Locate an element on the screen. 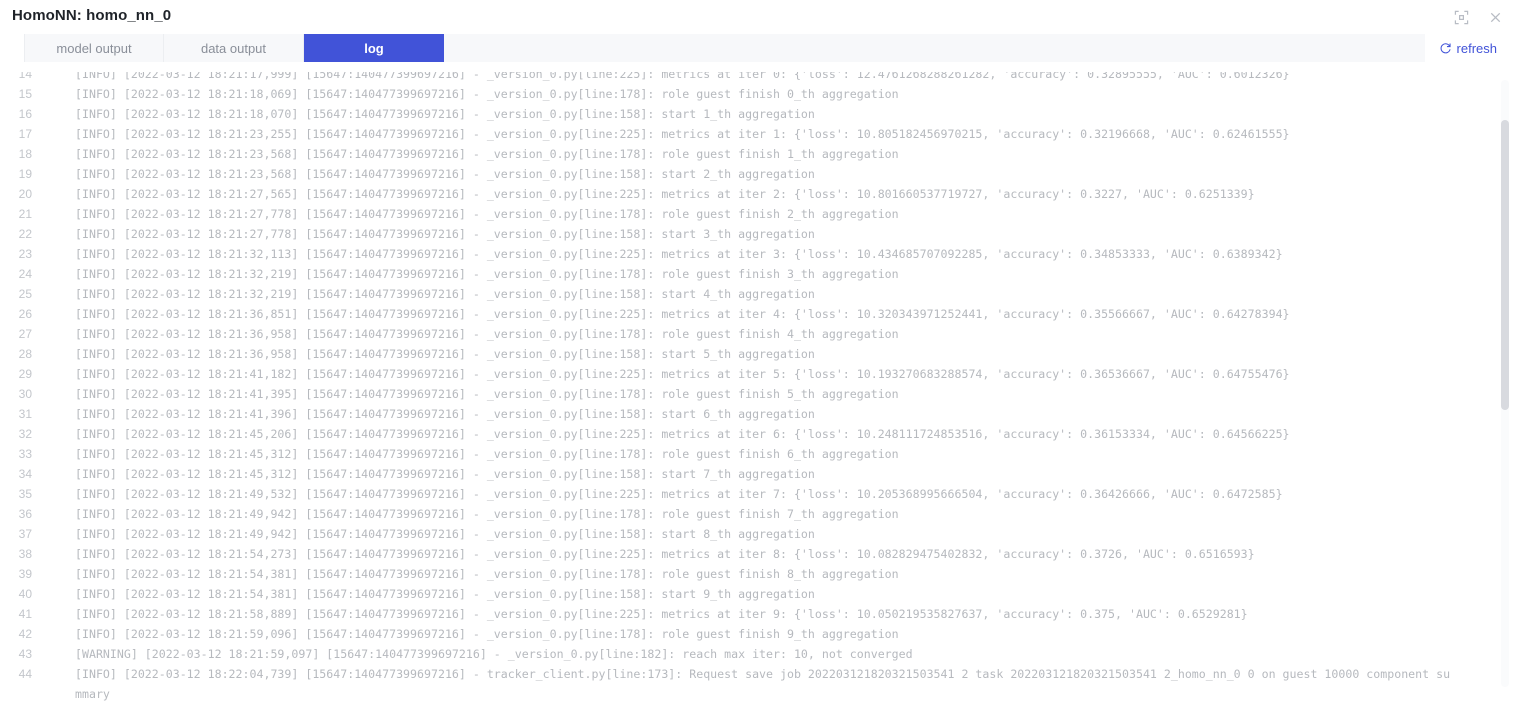 The image size is (1515, 701). log-line-number: 15 is located at coordinates (25, 94).